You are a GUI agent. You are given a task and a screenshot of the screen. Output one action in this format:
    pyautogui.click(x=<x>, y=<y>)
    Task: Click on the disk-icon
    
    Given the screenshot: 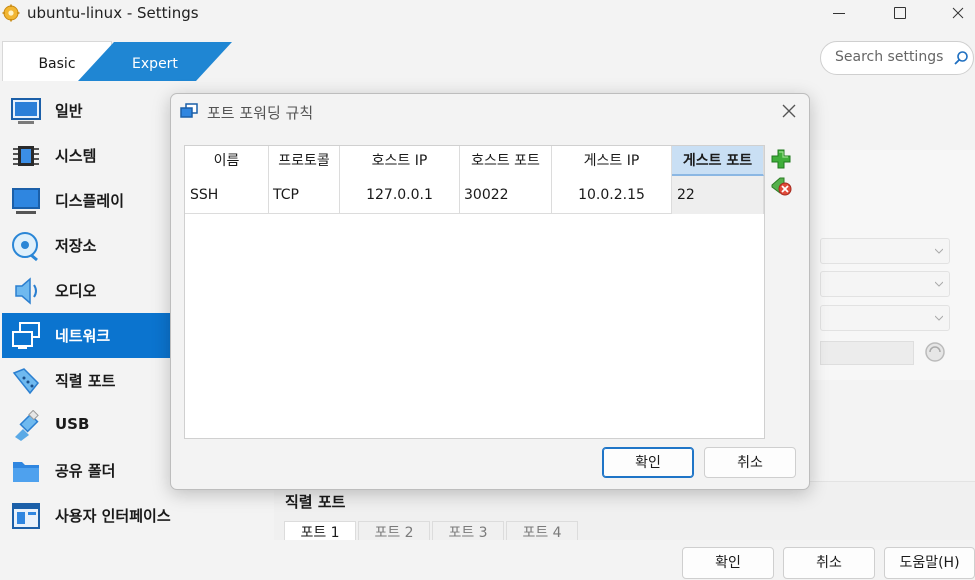 What is the action you would take?
    pyautogui.click(x=25, y=247)
    